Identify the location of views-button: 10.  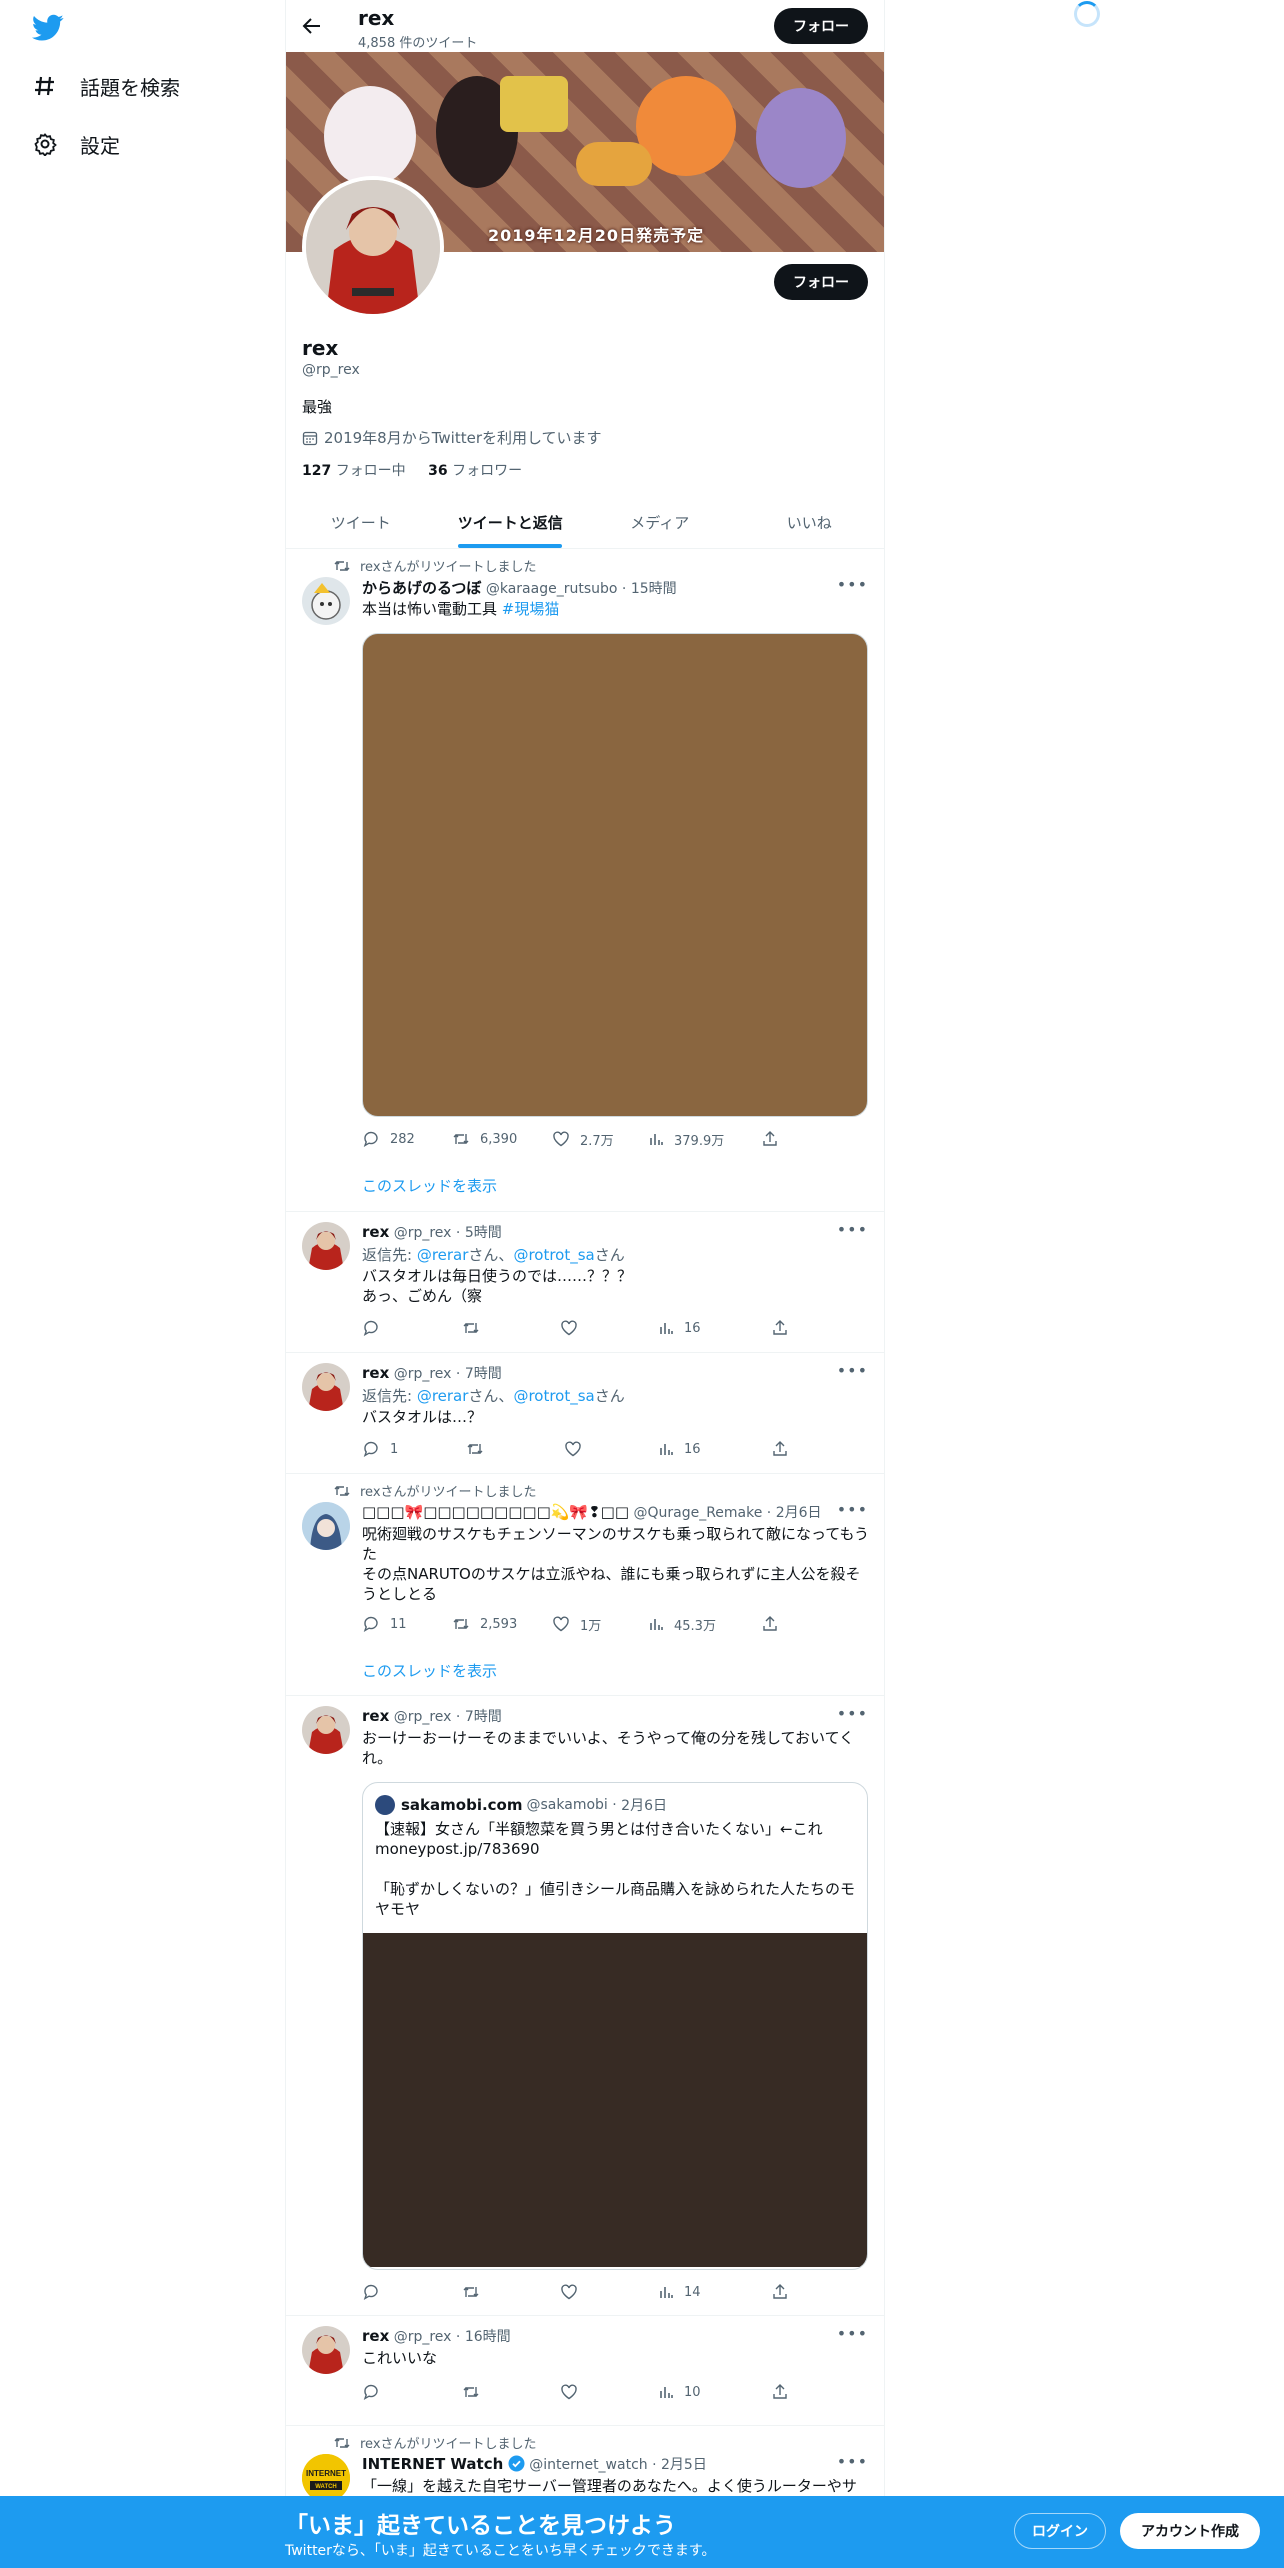
(715, 2392).